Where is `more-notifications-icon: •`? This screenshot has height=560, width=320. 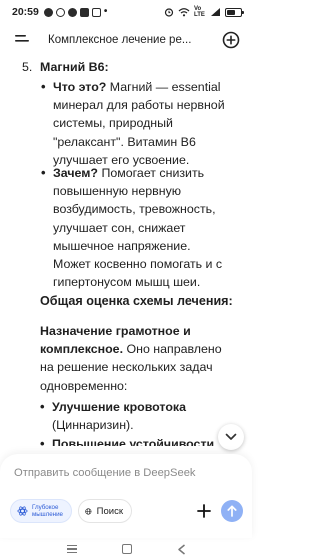
more-notifications-icon: • is located at coordinates (105, 11).